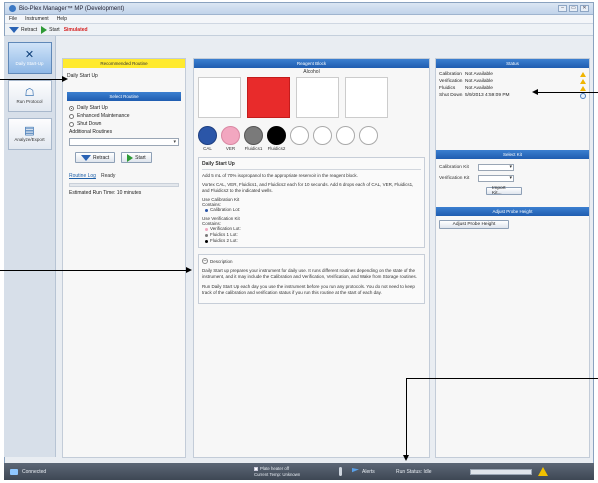  I want to click on checkbox, so click(256, 468).